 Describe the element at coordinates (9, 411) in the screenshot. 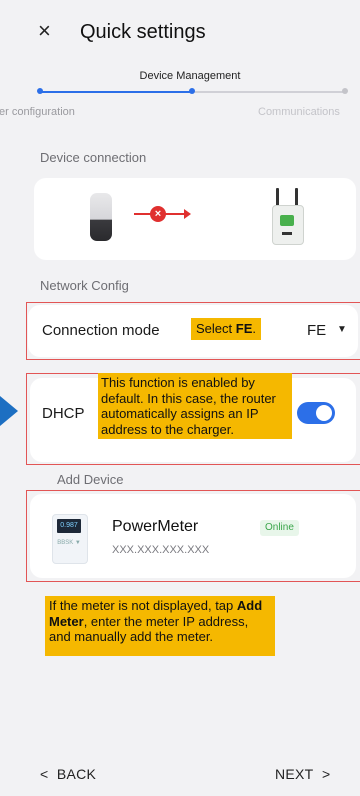

I see `pointer-arrow-icon` at that location.